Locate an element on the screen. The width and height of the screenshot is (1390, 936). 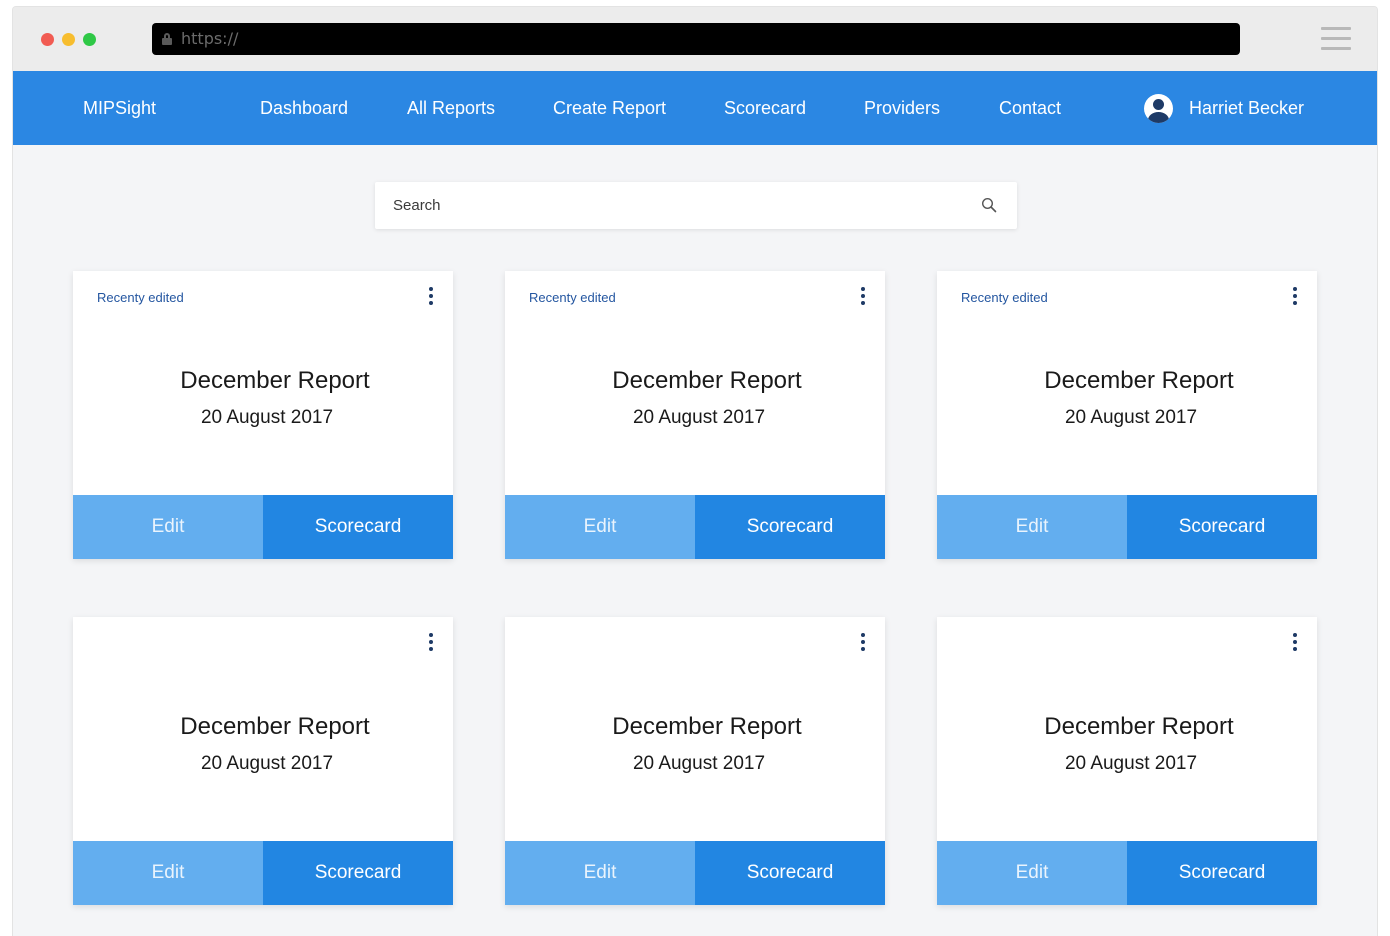
brand-logo-text: MIPSight is located at coordinates (119, 108).